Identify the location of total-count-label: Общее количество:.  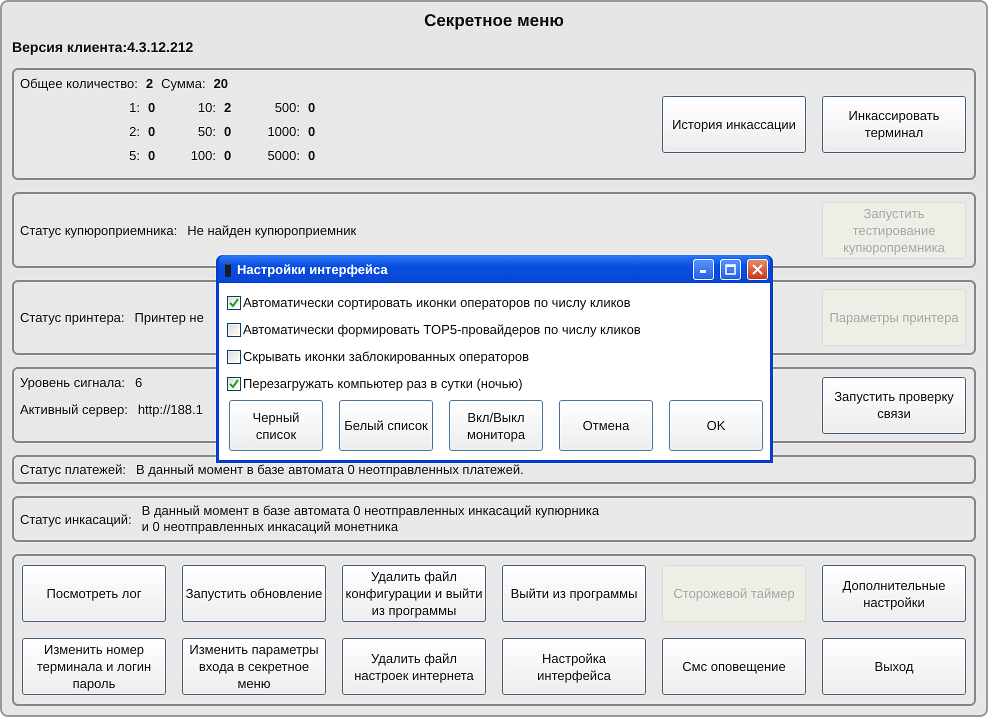
(79, 83).